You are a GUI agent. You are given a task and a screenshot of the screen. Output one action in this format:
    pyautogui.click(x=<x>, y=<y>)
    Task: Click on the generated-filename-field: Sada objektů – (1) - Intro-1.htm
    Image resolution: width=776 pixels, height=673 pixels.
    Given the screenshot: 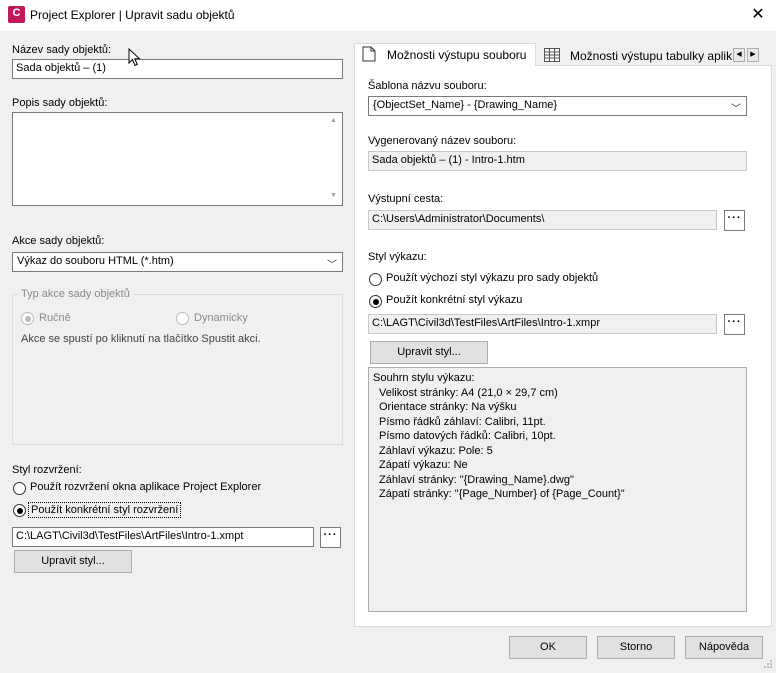 What is the action you would take?
    pyautogui.click(x=557, y=161)
    